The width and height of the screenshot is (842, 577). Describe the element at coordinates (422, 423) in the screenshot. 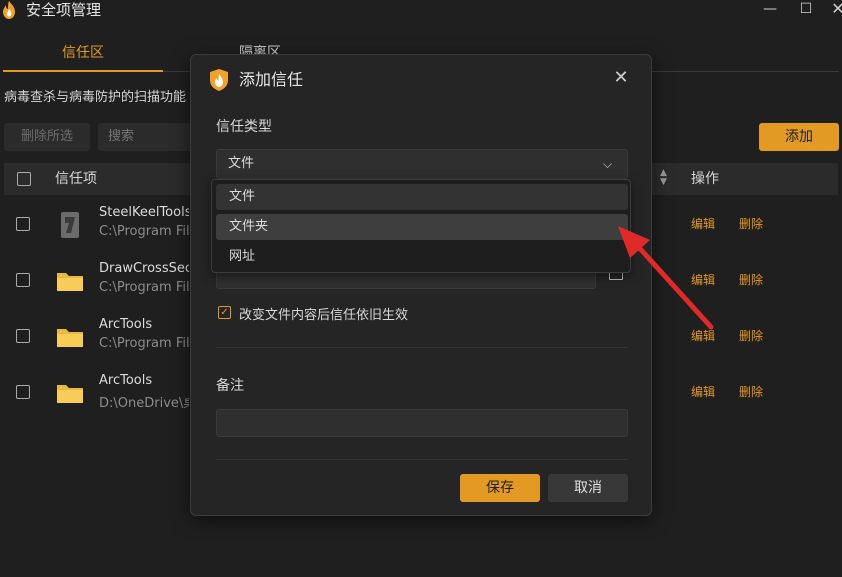

I see `note-input` at that location.